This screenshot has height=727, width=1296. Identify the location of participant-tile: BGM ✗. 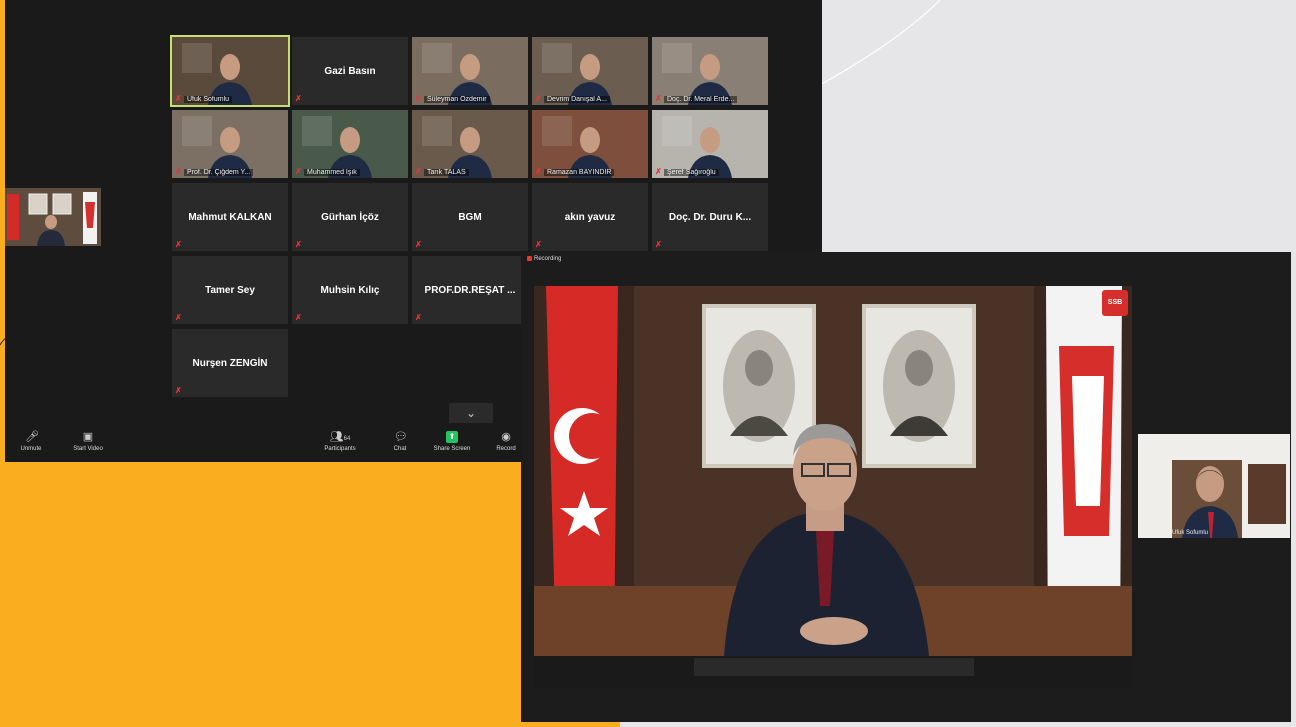
(470, 217).